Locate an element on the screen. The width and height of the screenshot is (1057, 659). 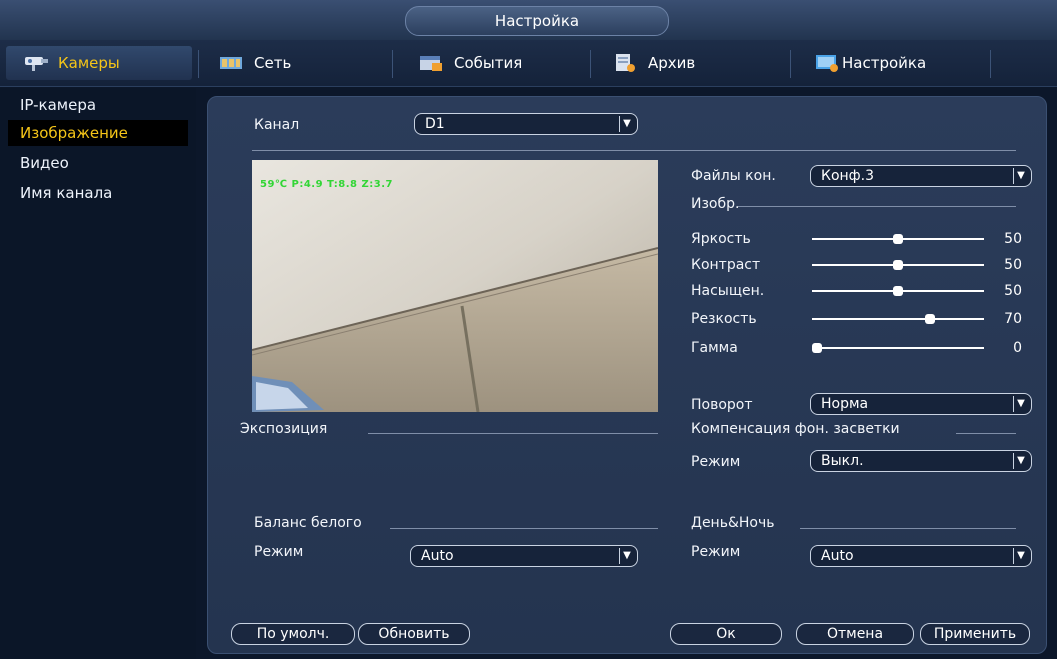
brightness-slider is located at coordinates (898, 239).